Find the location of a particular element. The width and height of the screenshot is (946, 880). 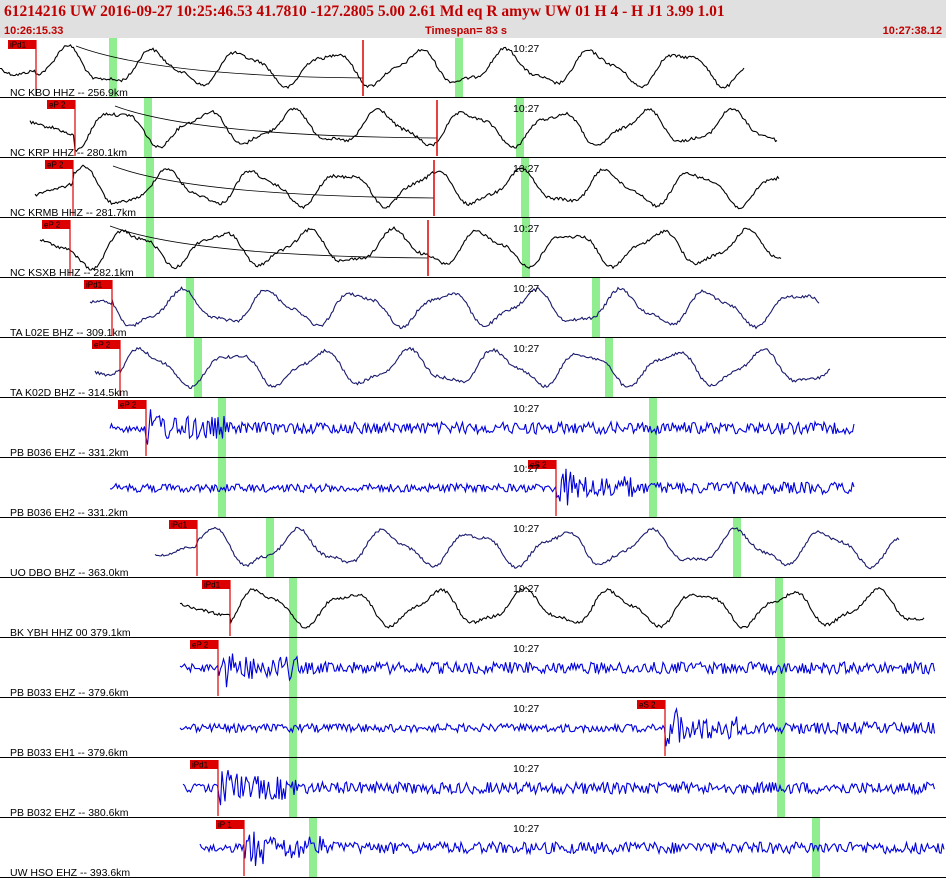

trace-row: iPd1 10:27UO DBO BHZ -- 363.0km is located at coordinates (473, 548).